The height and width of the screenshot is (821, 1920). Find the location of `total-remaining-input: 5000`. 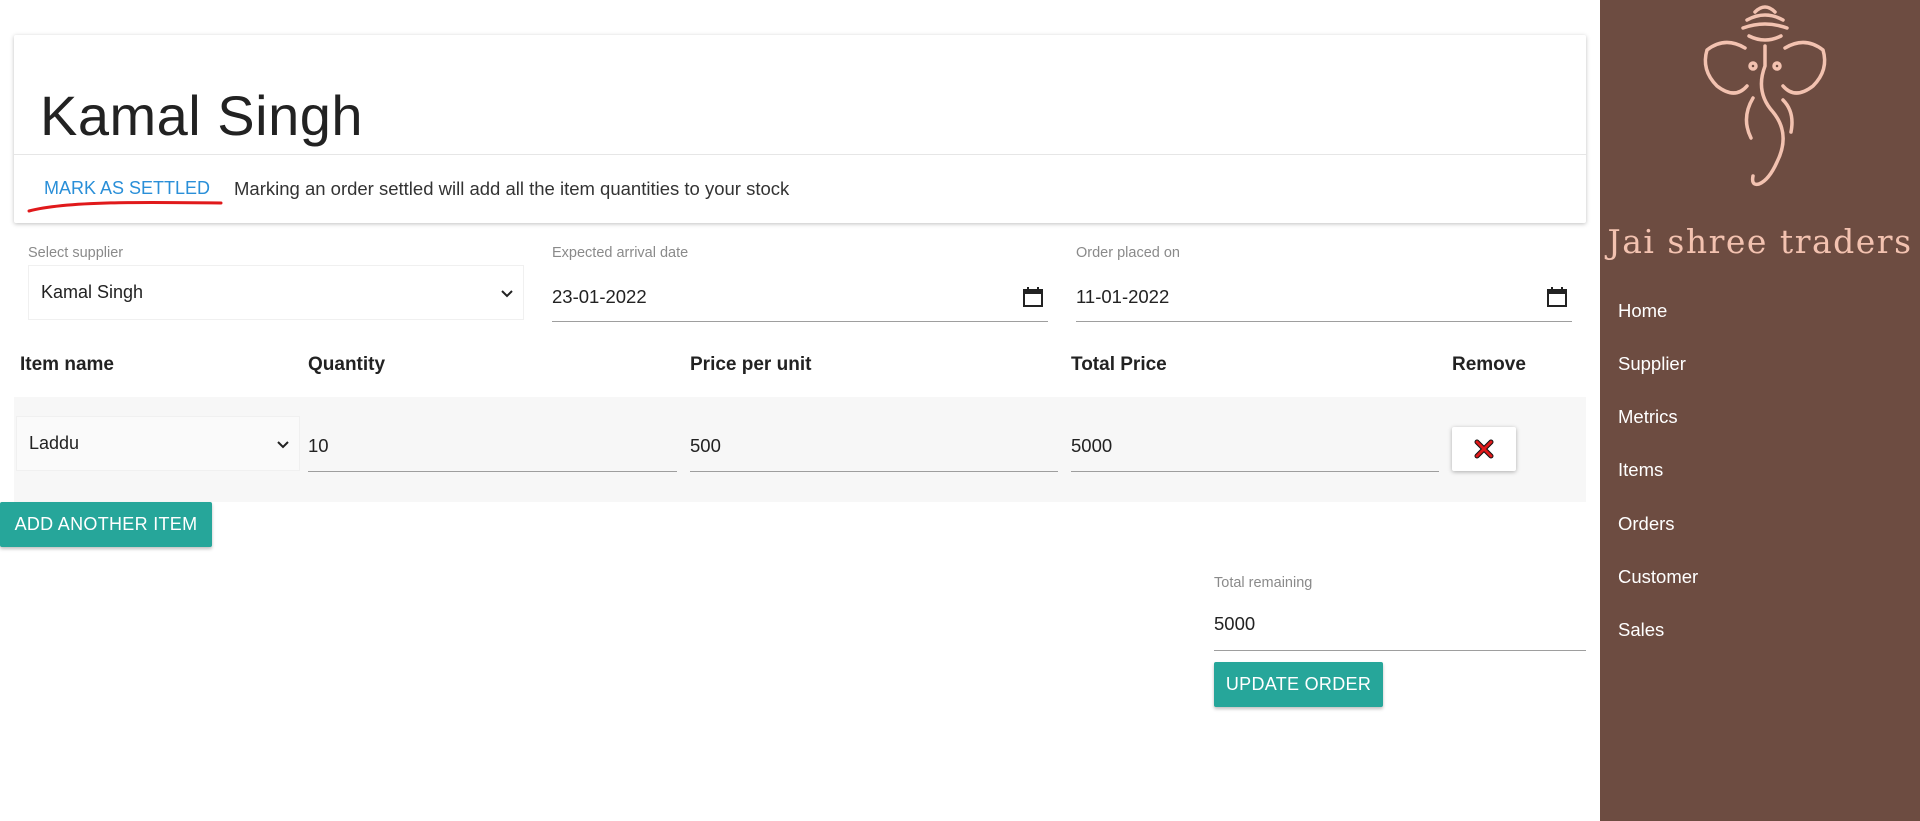

total-remaining-input: 5000 is located at coordinates (1400, 624).